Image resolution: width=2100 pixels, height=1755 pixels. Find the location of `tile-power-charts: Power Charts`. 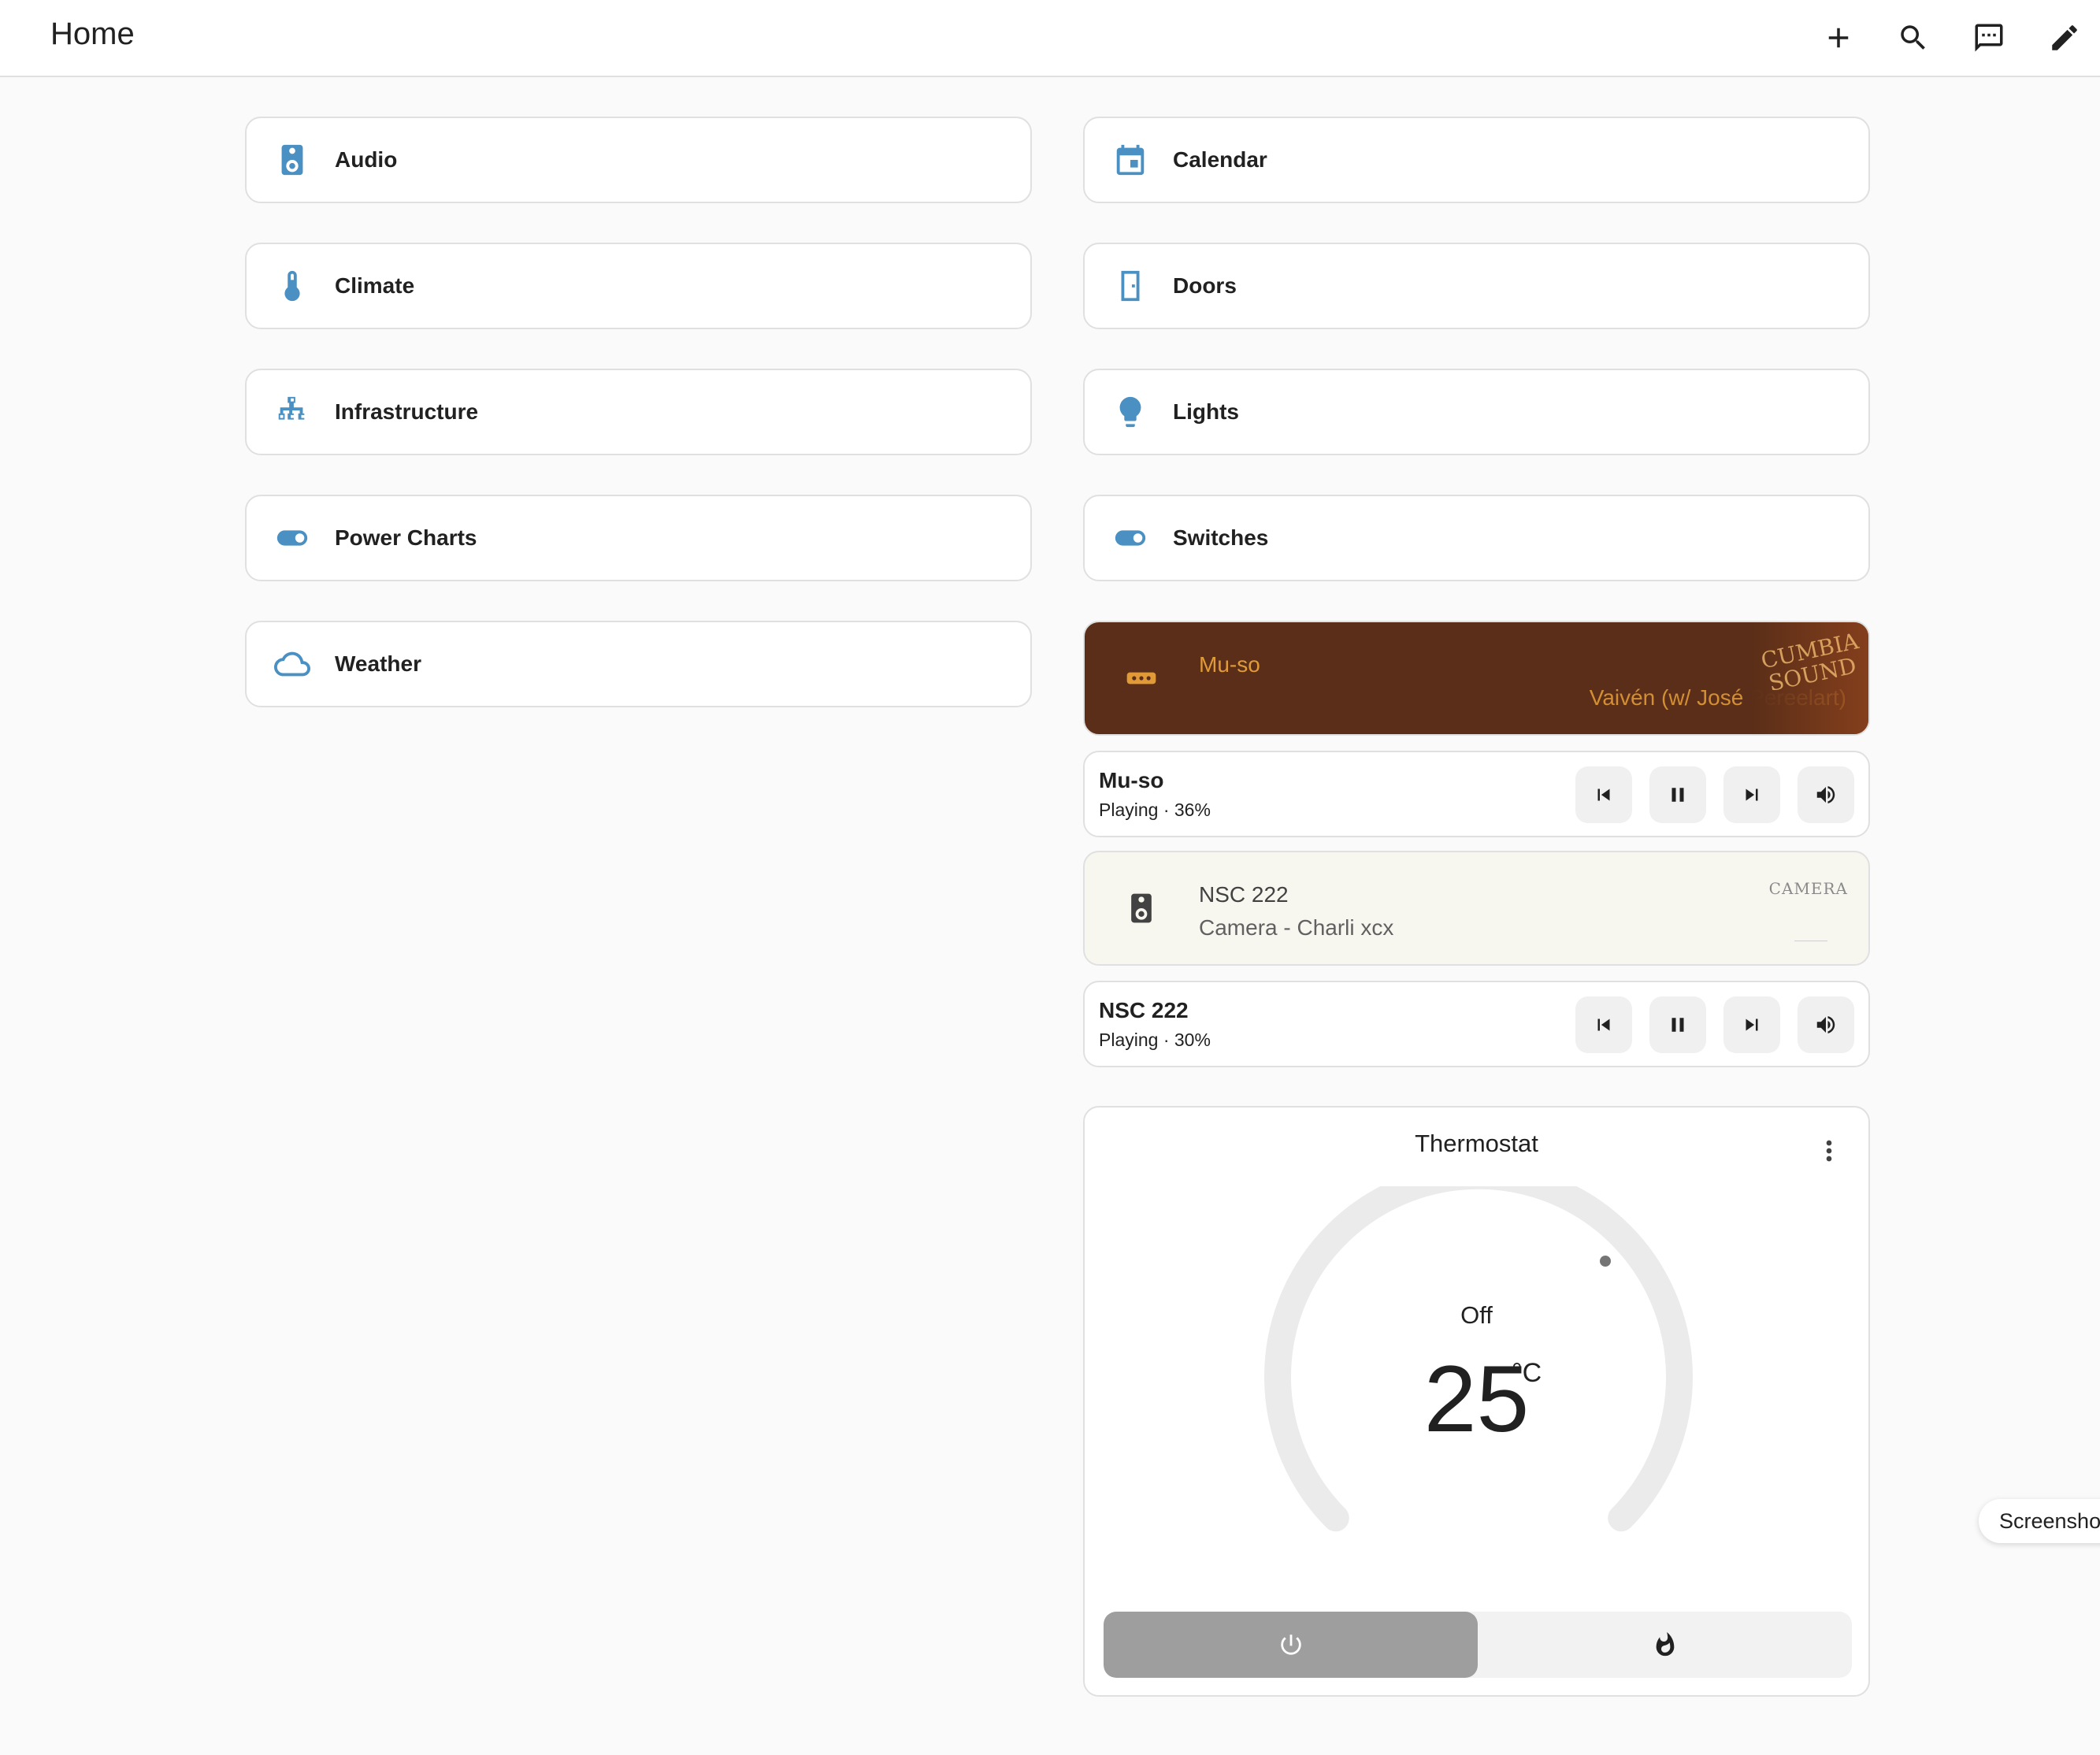

tile-power-charts: Power Charts is located at coordinates (638, 538).